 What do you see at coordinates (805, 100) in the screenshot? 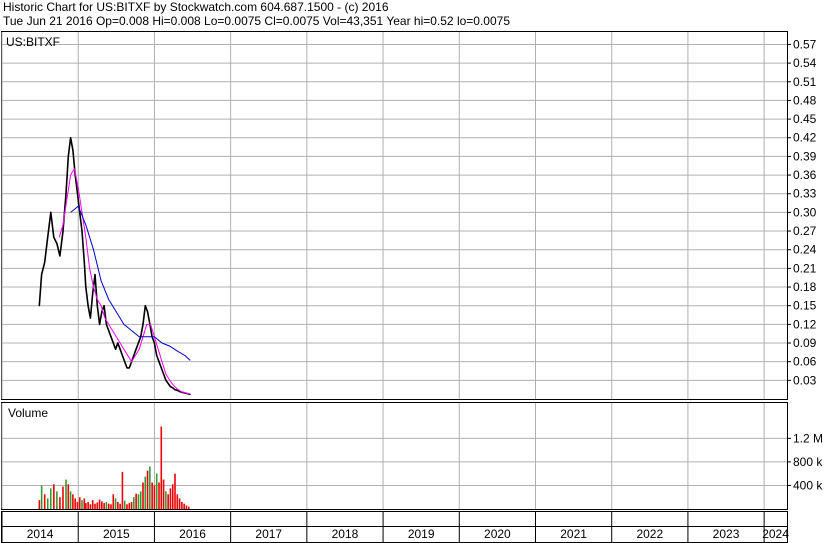
I see `y-tick-label: 0.48` at bounding box center [805, 100].